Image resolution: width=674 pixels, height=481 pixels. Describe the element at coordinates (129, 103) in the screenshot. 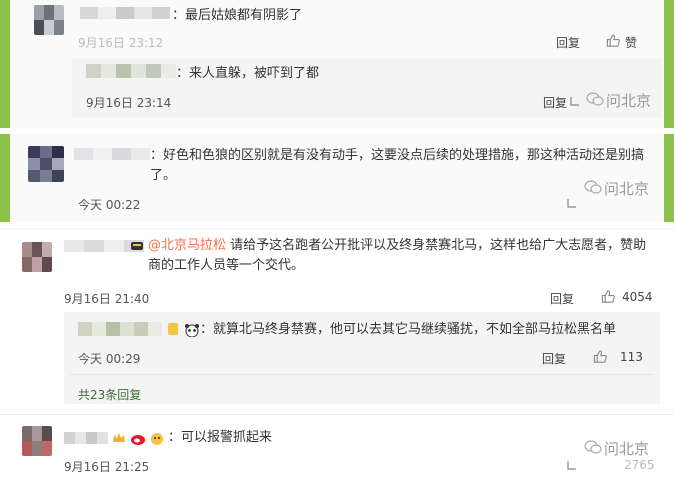

I see `sub-reply-time: 9月16日 23:14` at that location.